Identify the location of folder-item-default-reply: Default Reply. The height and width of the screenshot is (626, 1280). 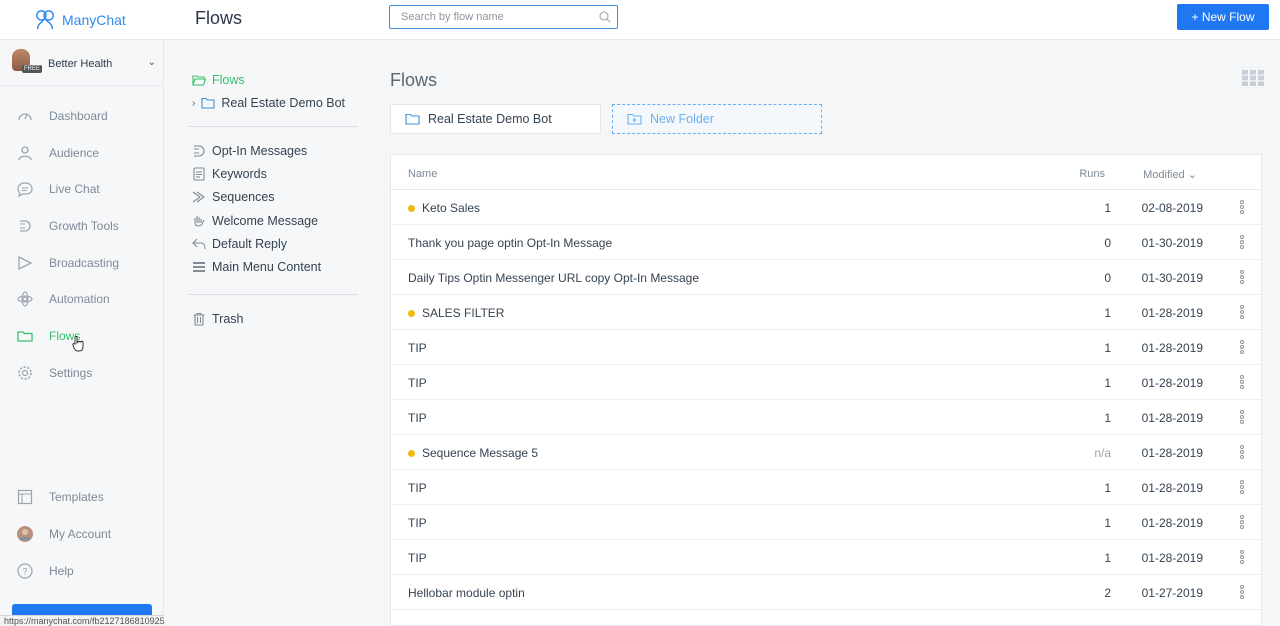
(239, 244).